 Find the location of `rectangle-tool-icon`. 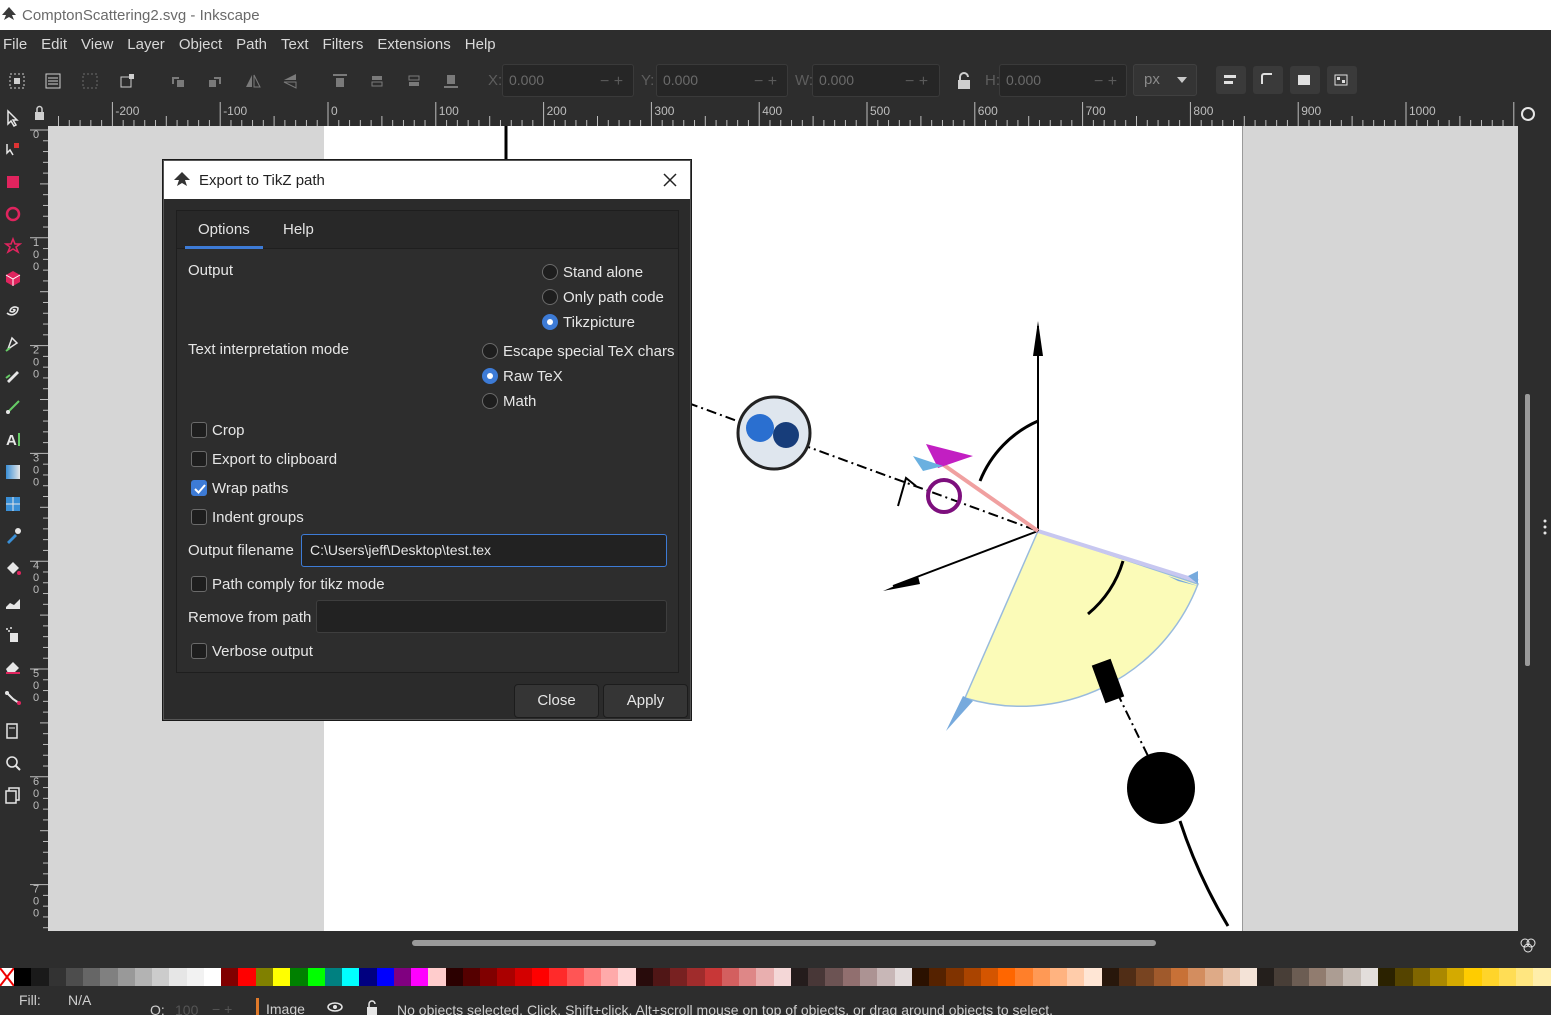

rectangle-tool-icon is located at coordinates (13, 182).